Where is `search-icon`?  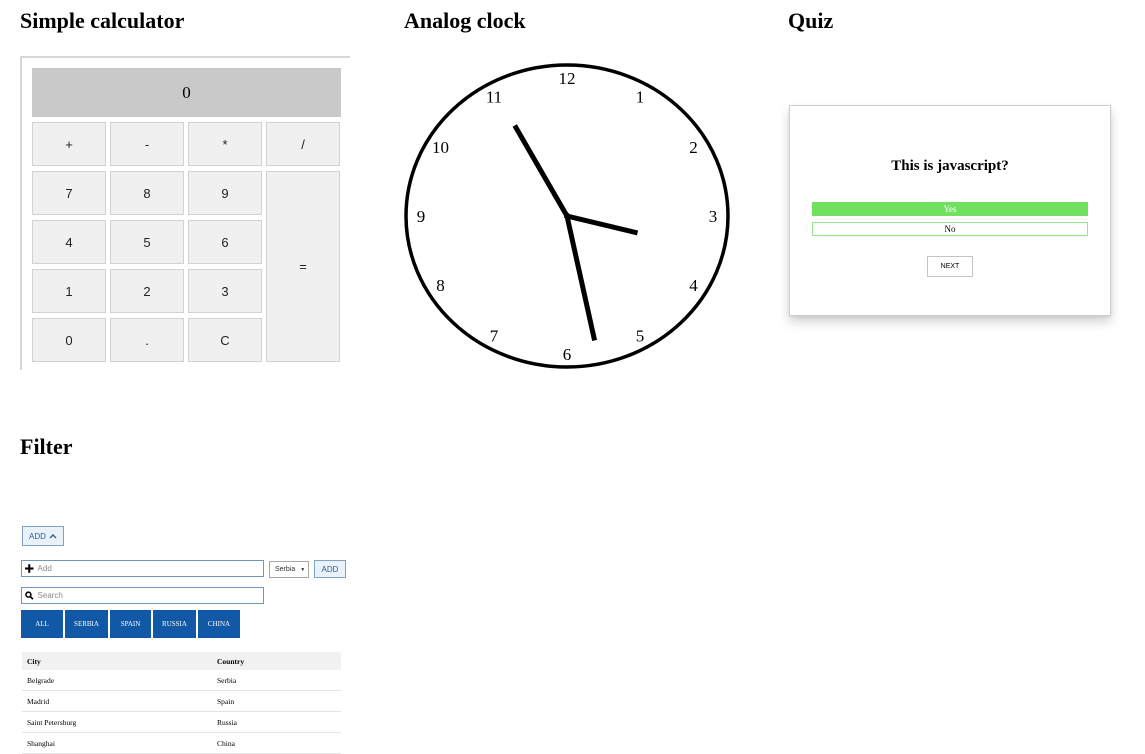 search-icon is located at coordinates (29, 595).